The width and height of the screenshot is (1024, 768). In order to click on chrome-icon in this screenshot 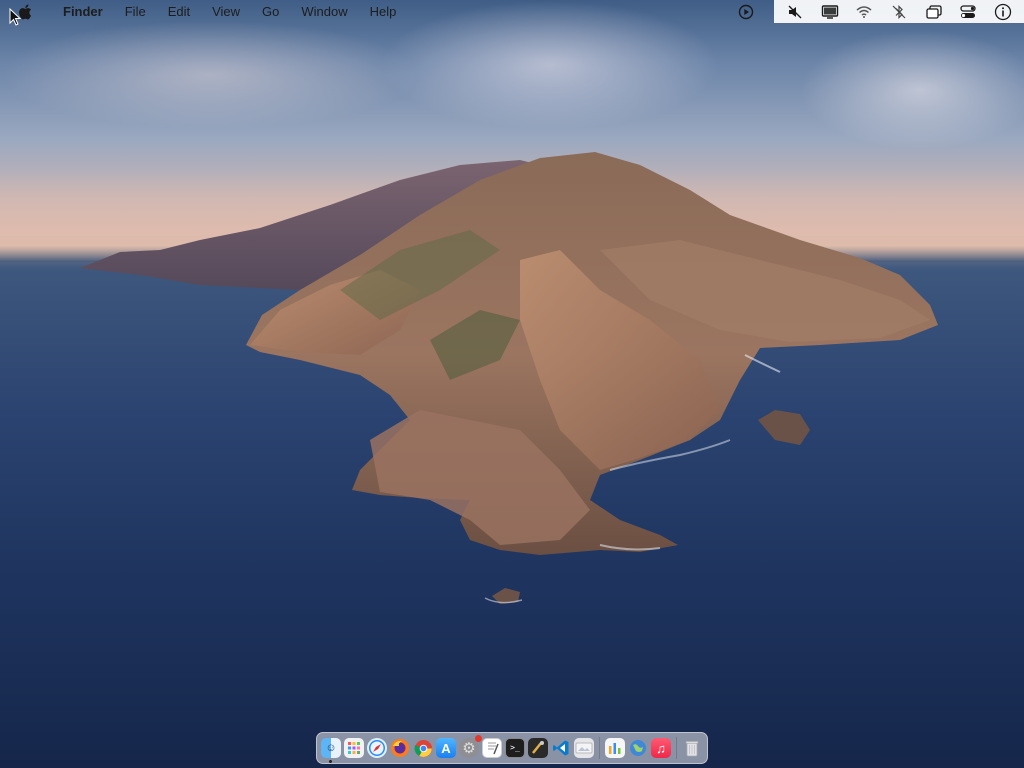, I will do `click(423, 748)`.